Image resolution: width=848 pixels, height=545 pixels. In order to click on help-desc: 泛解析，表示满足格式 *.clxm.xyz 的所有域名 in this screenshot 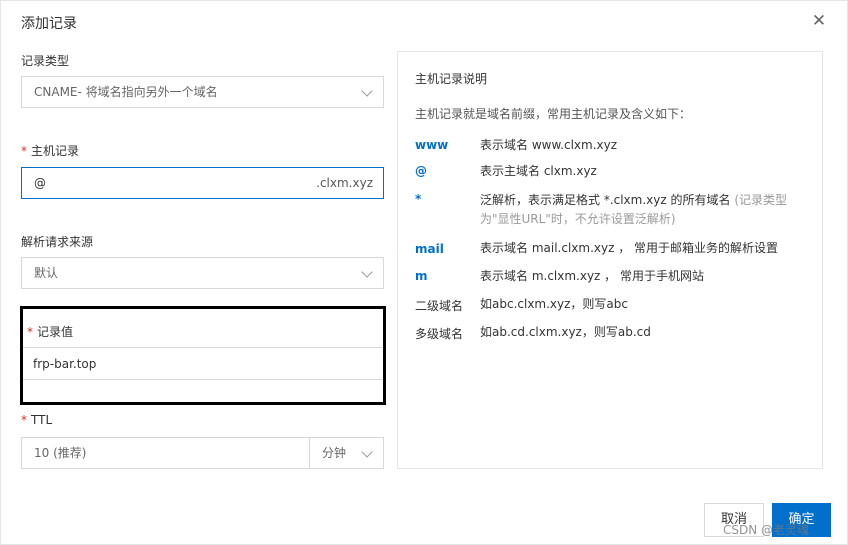, I will do `click(605, 200)`.